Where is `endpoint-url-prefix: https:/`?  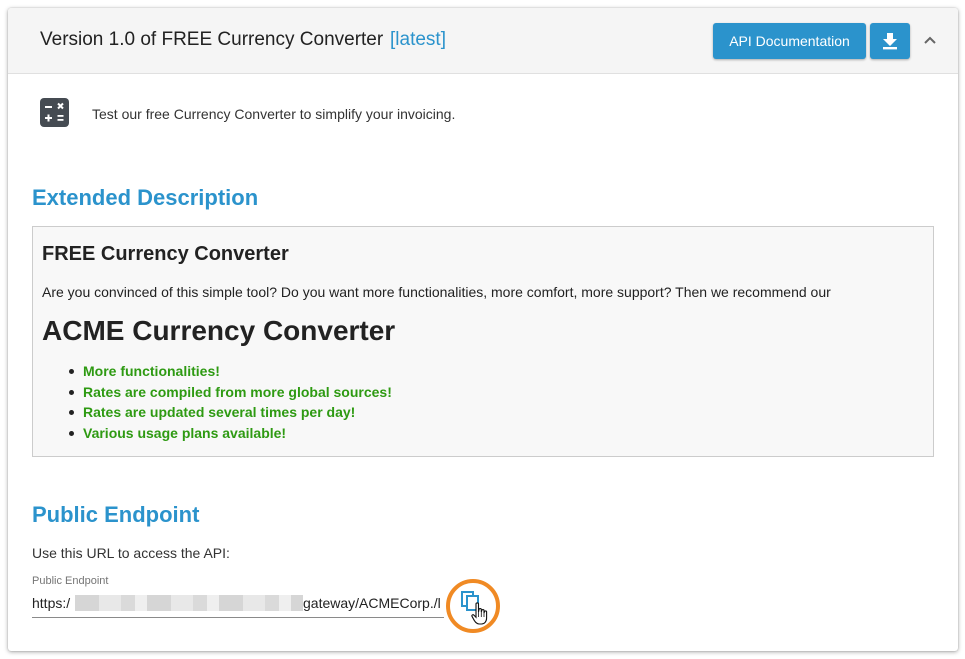
endpoint-url-prefix: https:/ is located at coordinates (51, 603).